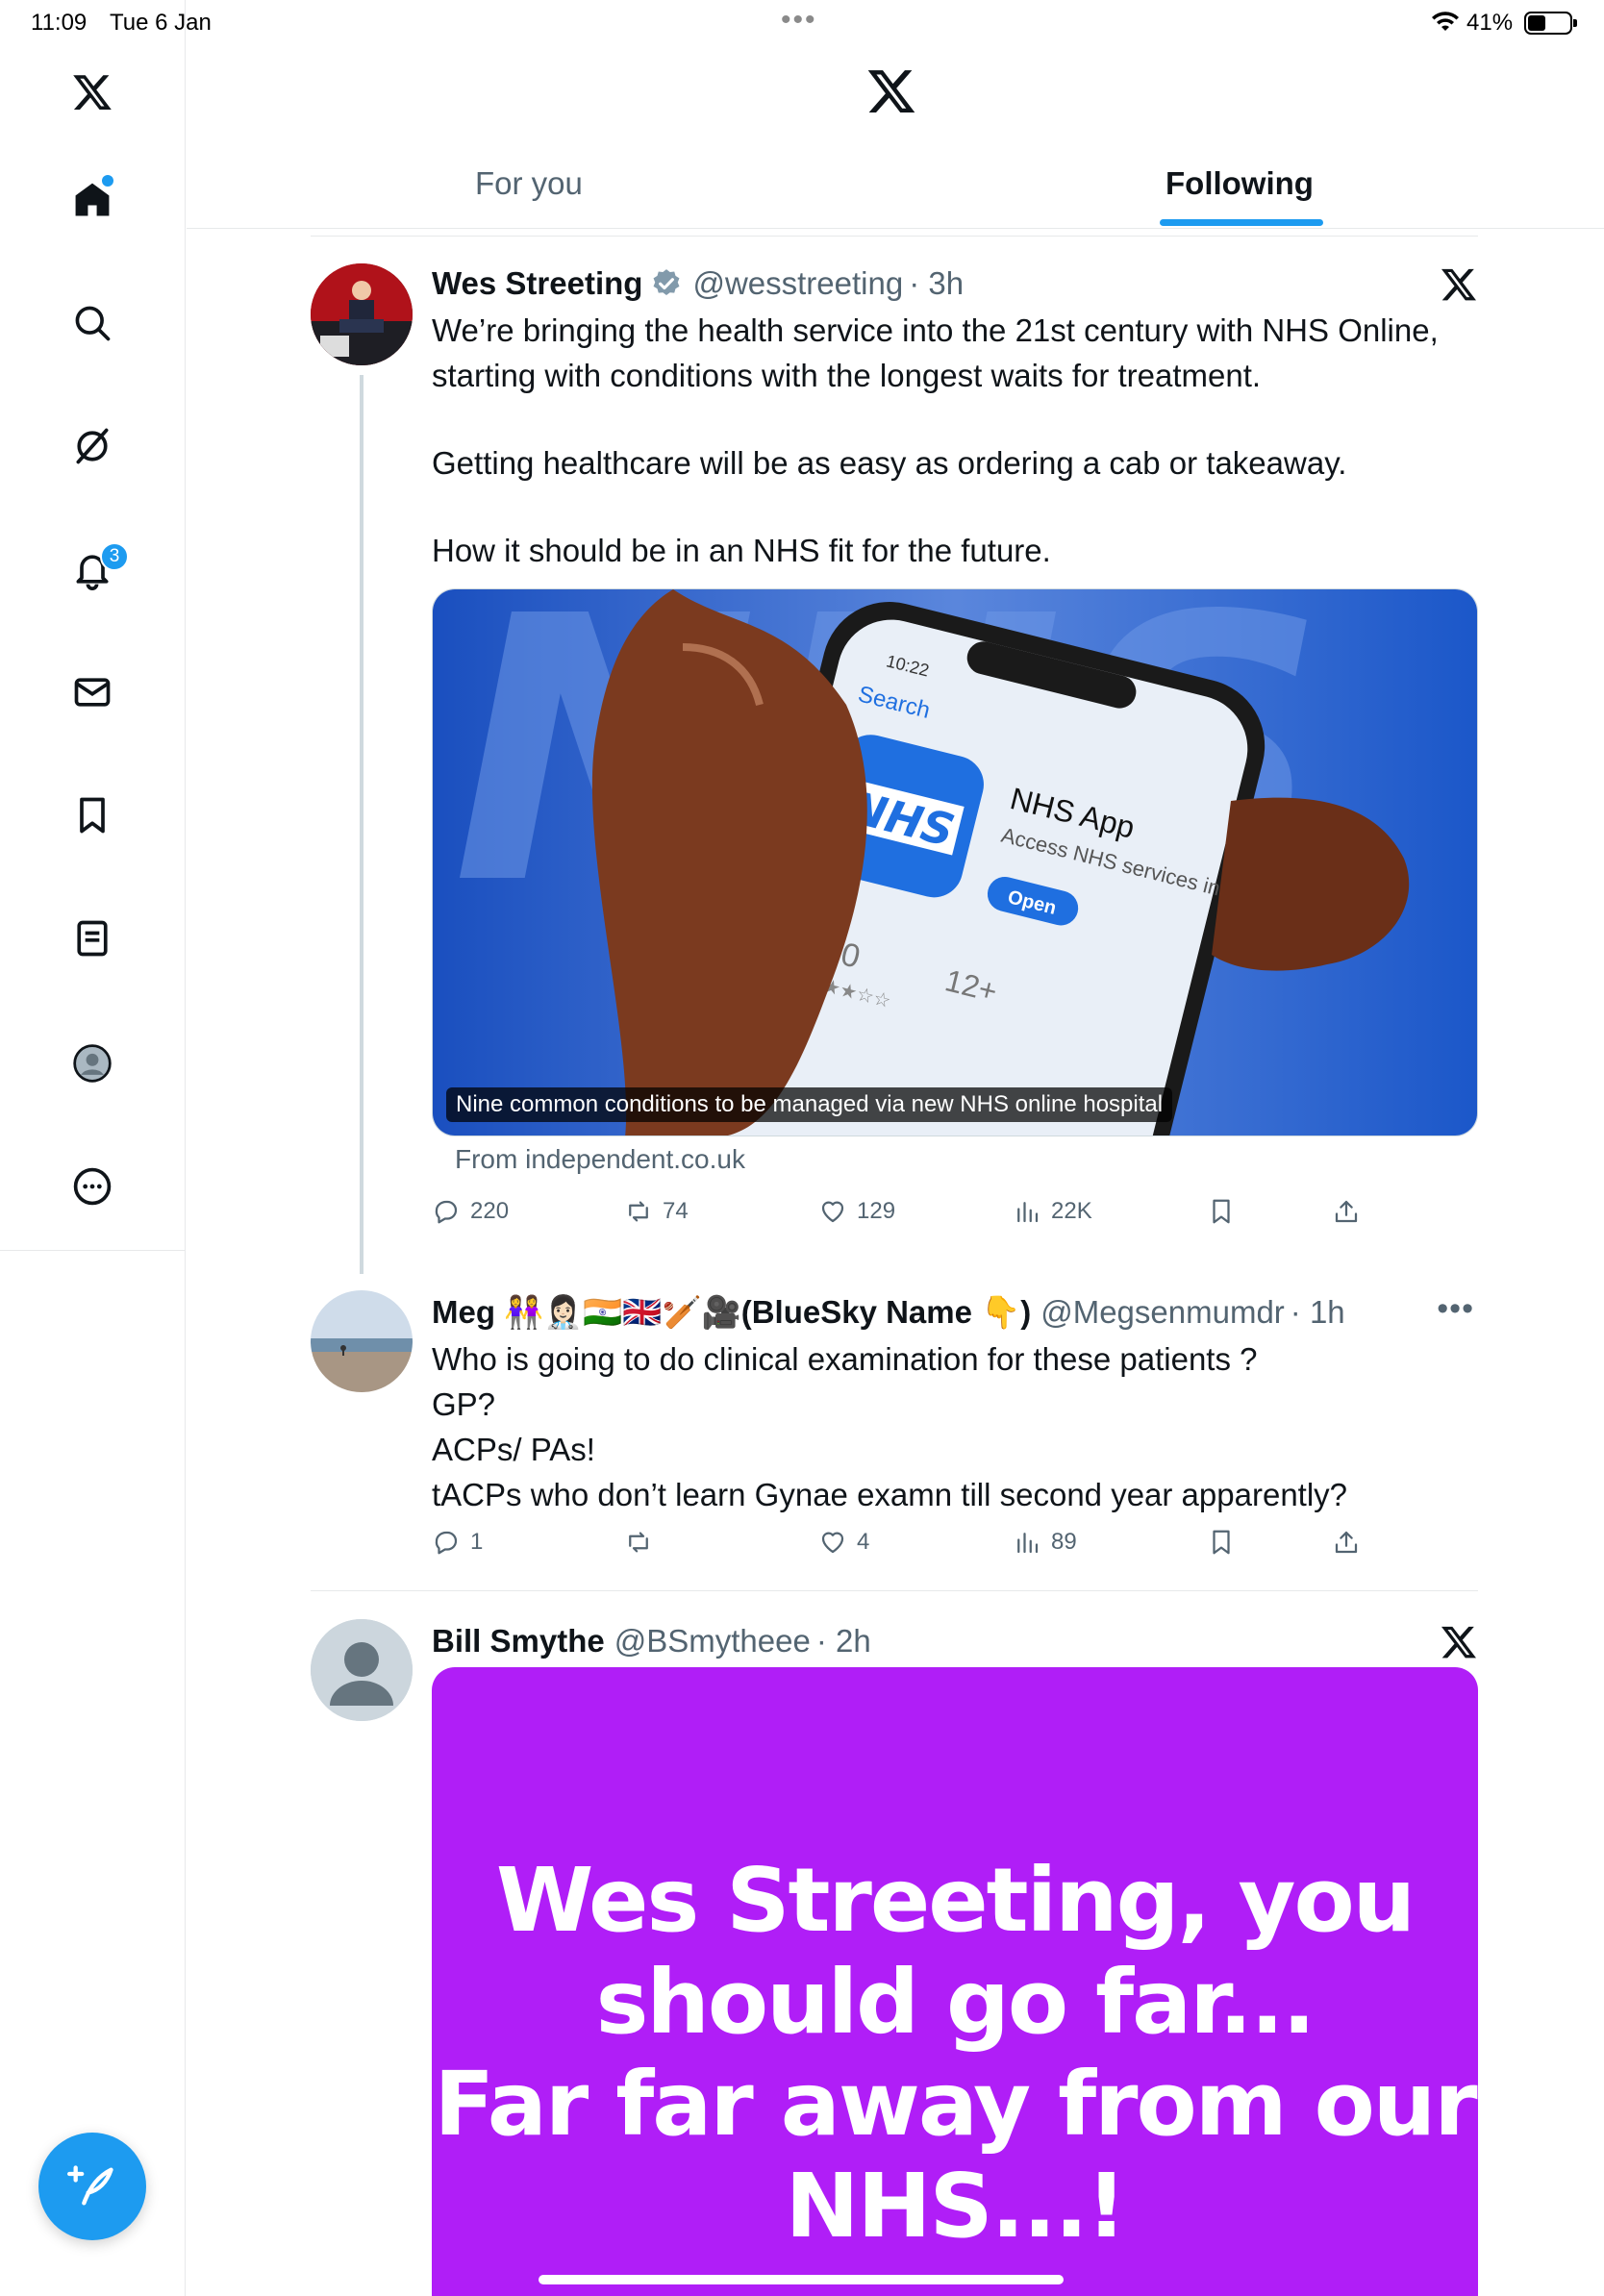 The image size is (1604, 2296). Describe the element at coordinates (92, 692) in the screenshot. I see `messages-icon` at that location.